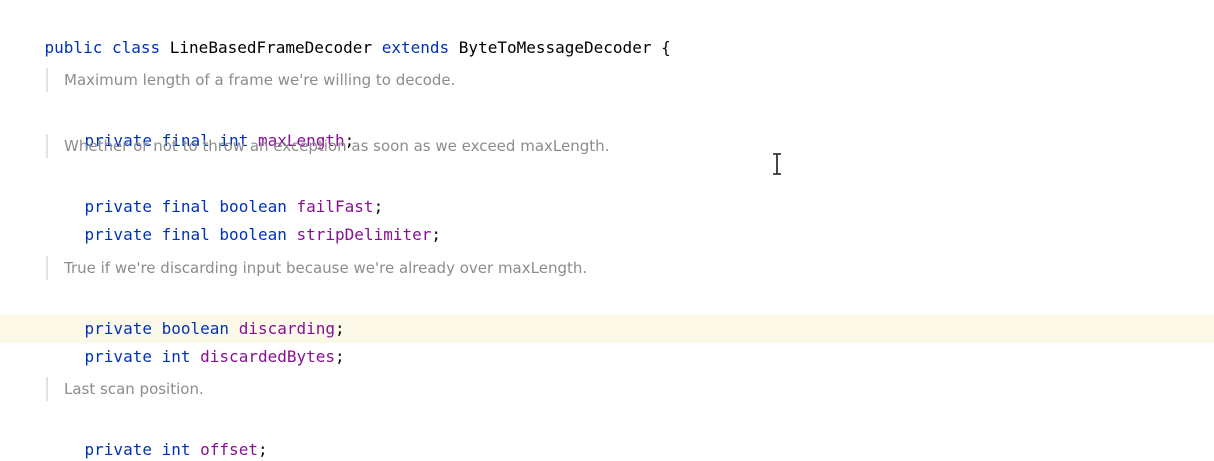  What do you see at coordinates (243, 218) in the screenshot?
I see `field-line-strip-delimiter: private final boolean stripDelimiter;` at bounding box center [243, 218].